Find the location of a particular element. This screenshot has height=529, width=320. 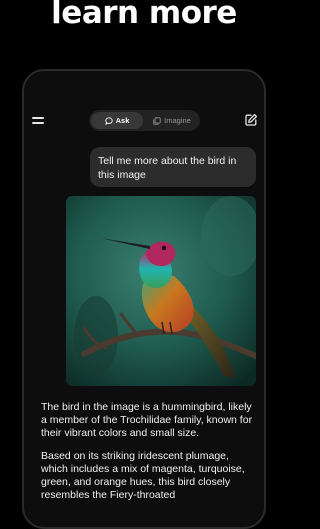

mode-toggle: Ask Imagine is located at coordinates (144, 120).